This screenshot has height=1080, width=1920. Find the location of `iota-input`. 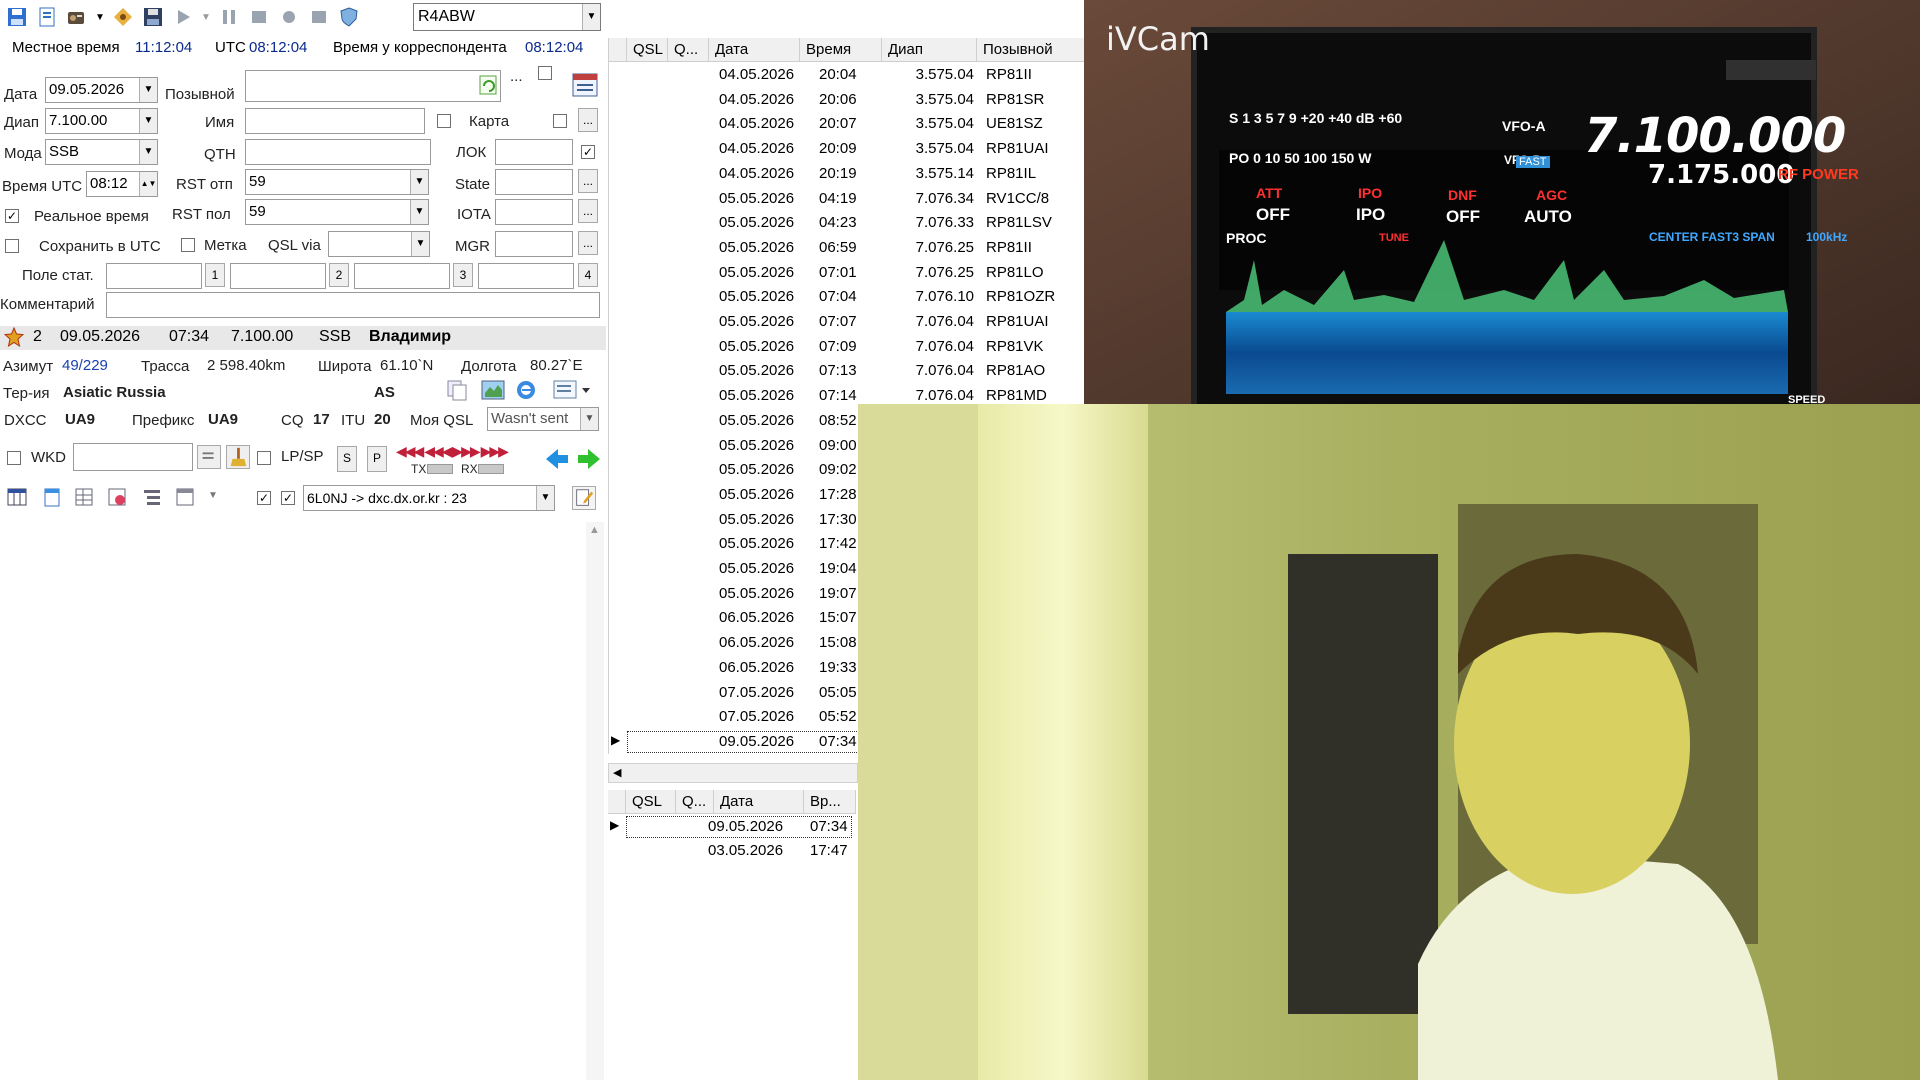

iota-input is located at coordinates (534, 212).